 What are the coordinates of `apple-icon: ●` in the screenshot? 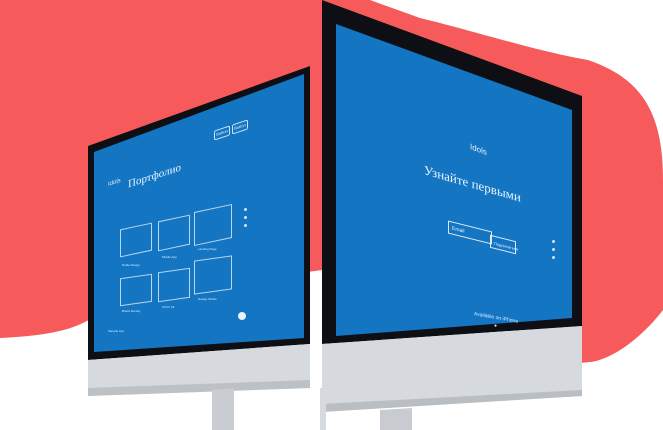 It's located at (496, 326).